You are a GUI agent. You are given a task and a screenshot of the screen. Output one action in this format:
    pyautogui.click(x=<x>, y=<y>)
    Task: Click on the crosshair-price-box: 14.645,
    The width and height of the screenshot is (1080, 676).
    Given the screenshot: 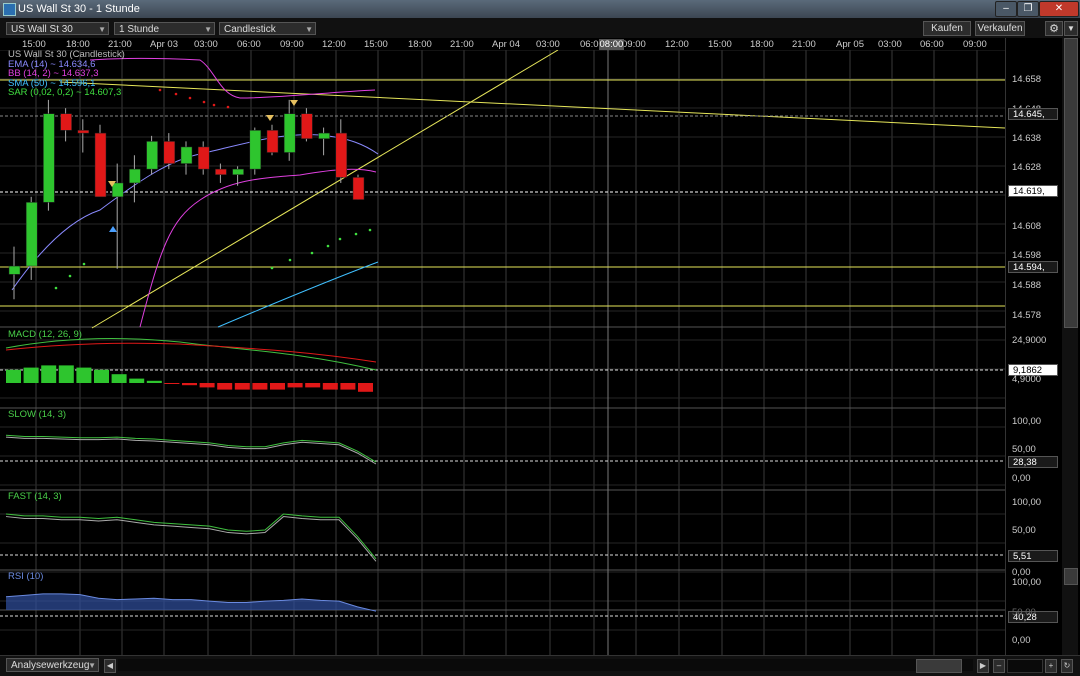 What is the action you would take?
    pyautogui.click(x=1033, y=114)
    